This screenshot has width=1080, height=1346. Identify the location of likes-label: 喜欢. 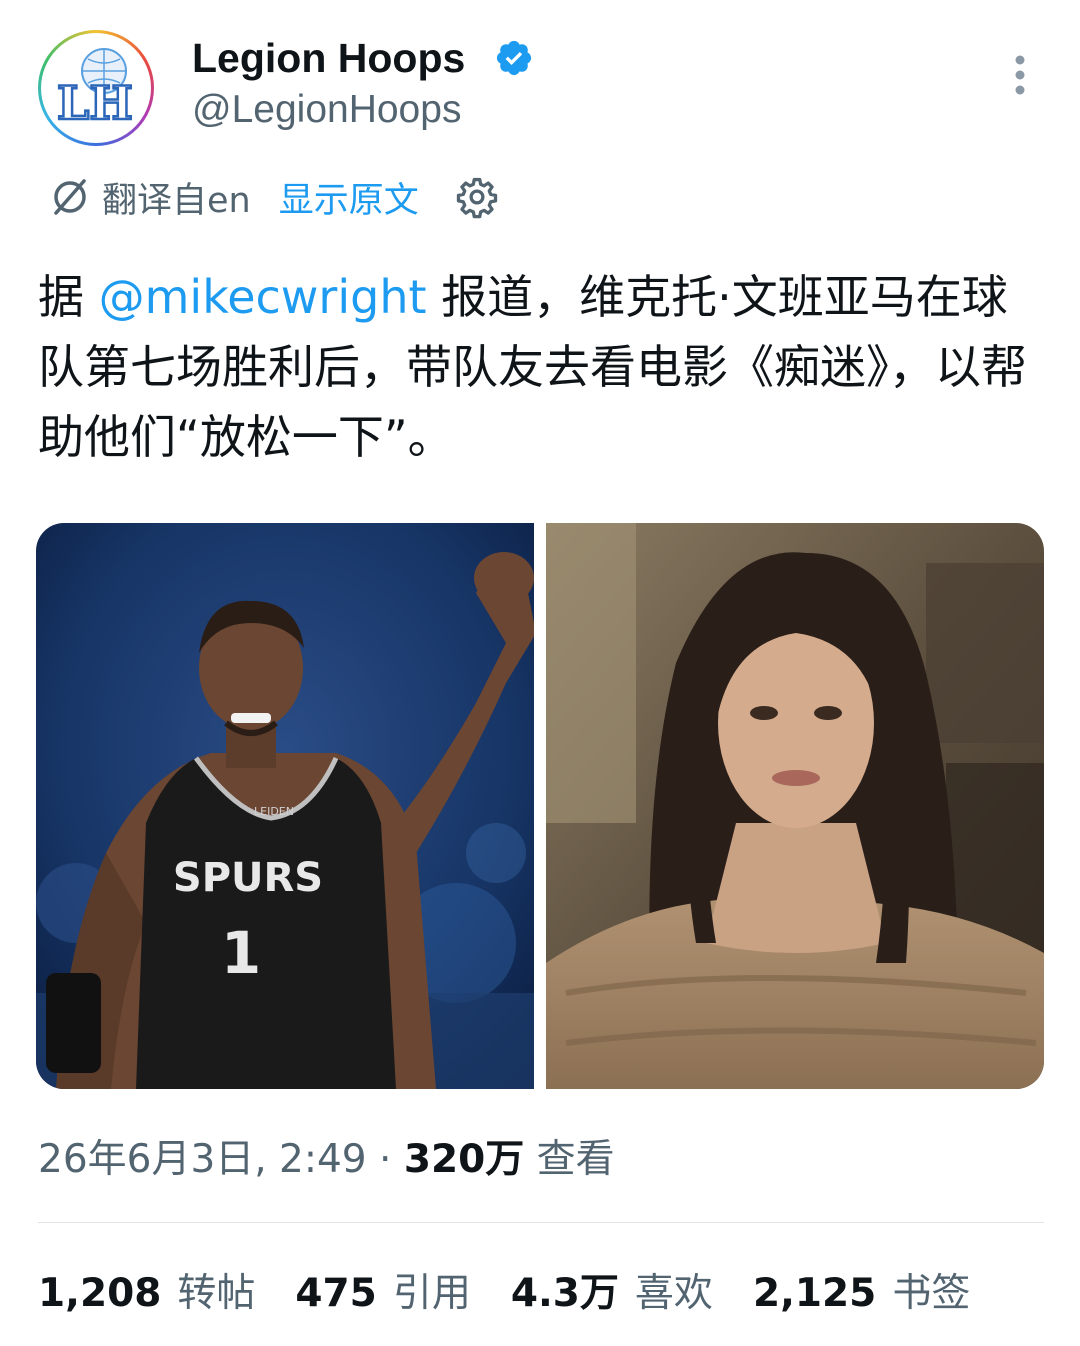
(673, 1293).